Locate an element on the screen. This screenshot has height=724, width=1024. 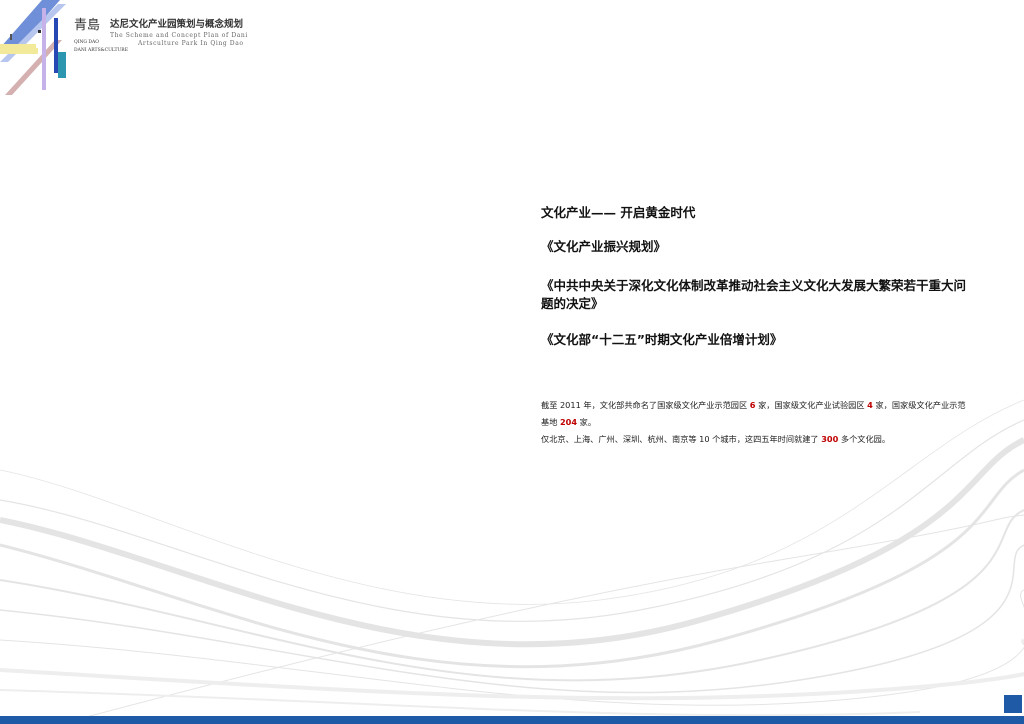
project-title-chinese: 达尼文化产业园策划与概念规划 is located at coordinates (177, 24).